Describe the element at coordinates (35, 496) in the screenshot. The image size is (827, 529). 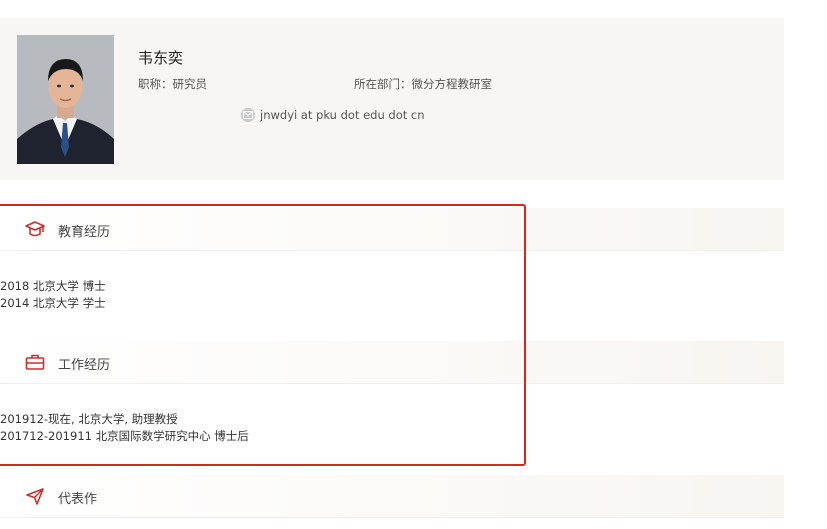
I see `send-icon` at that location.